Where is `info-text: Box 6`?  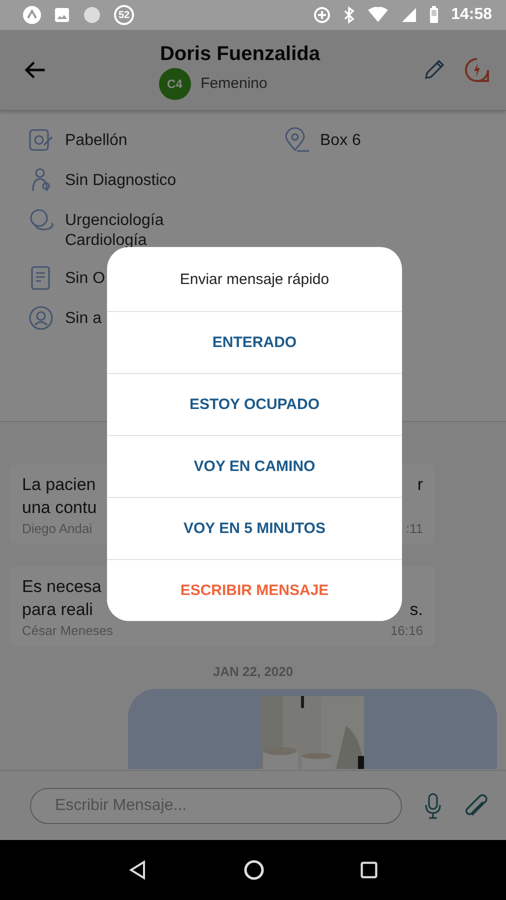
info-text: Box 6 is located at coordinates (340, 141).